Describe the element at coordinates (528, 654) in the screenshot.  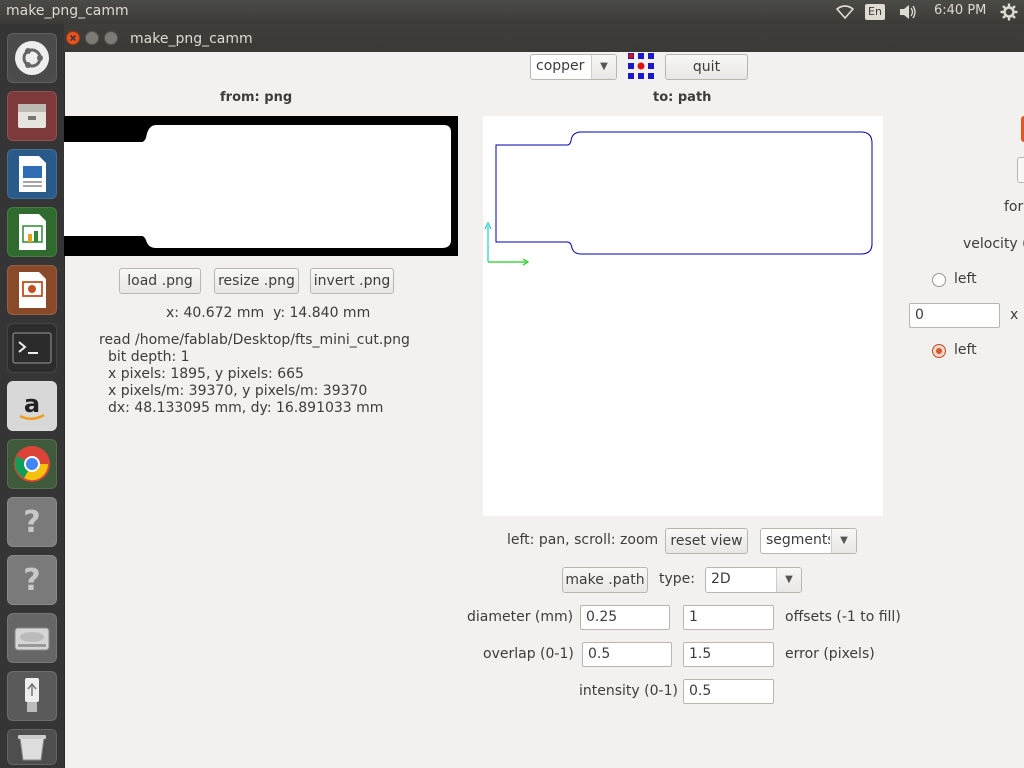
I see `overlap-label: overlap (0-1)` at that location.